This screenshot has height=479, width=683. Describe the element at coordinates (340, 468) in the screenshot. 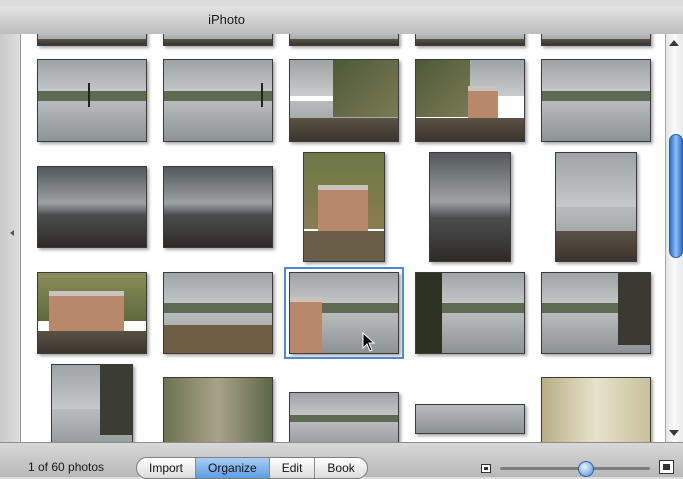

I see `book-button: Book` at that location.